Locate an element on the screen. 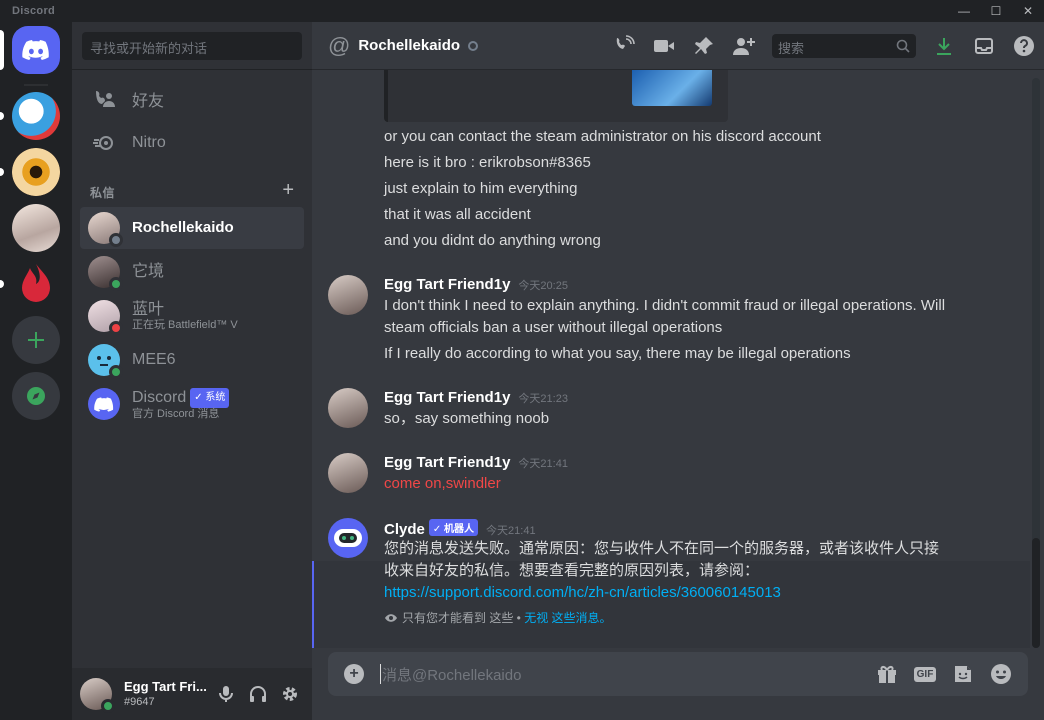 The image size is (1044, 720). message-line: just explain to him everything is located at coordinates (481, 188).